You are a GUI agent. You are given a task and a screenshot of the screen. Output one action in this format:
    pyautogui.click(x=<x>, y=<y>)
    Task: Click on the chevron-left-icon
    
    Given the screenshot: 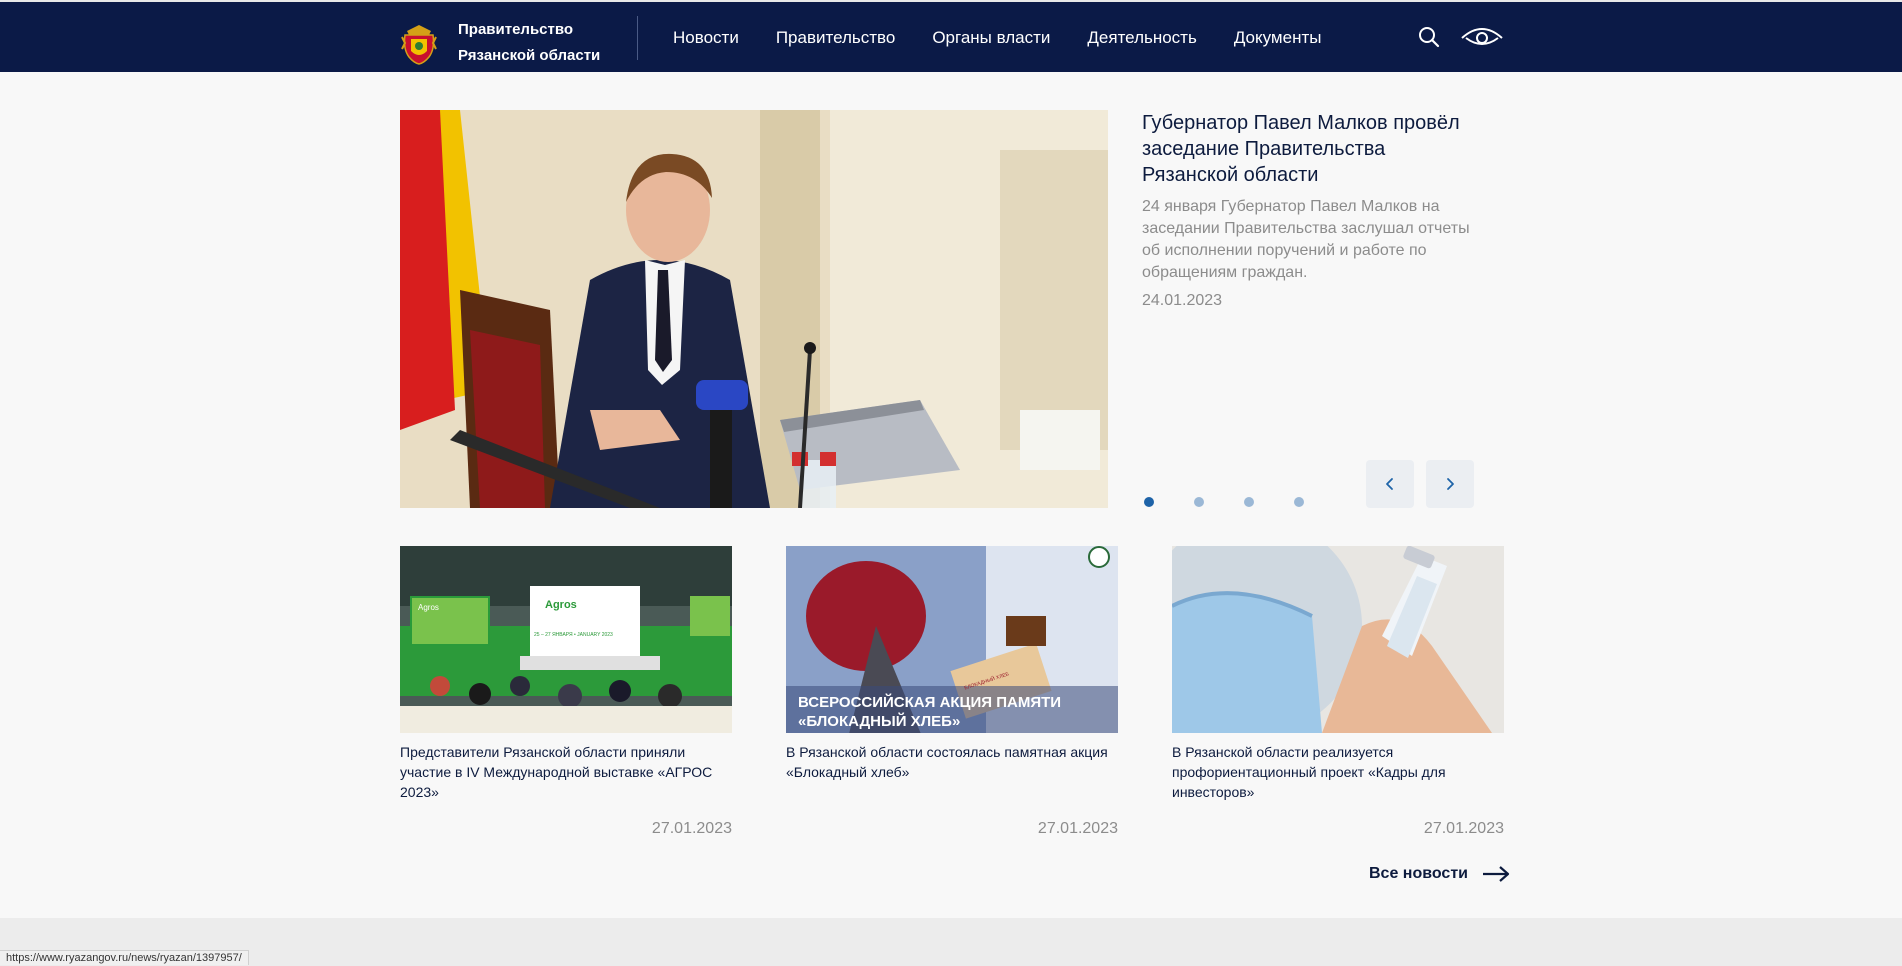 What is the action you would take?
    pyautogui.click(x=1389, y=484)
    